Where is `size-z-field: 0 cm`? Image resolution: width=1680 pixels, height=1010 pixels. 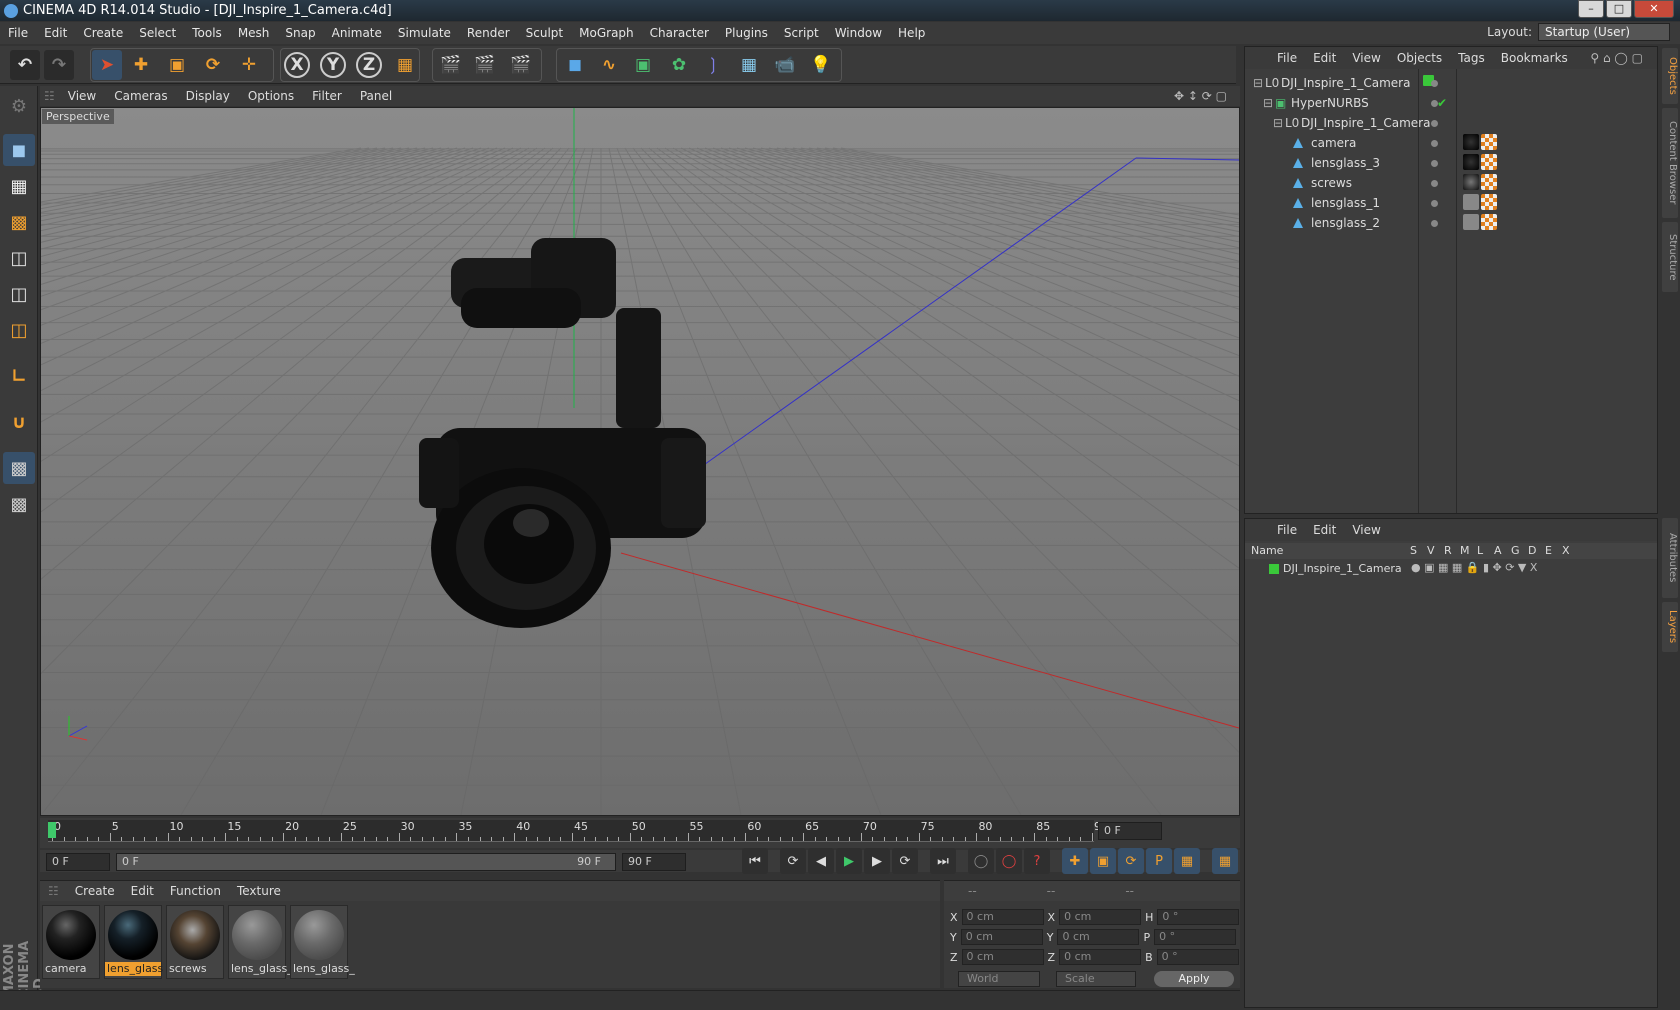
size-z-field: 0 cm is located at coordinates (1100, 957).